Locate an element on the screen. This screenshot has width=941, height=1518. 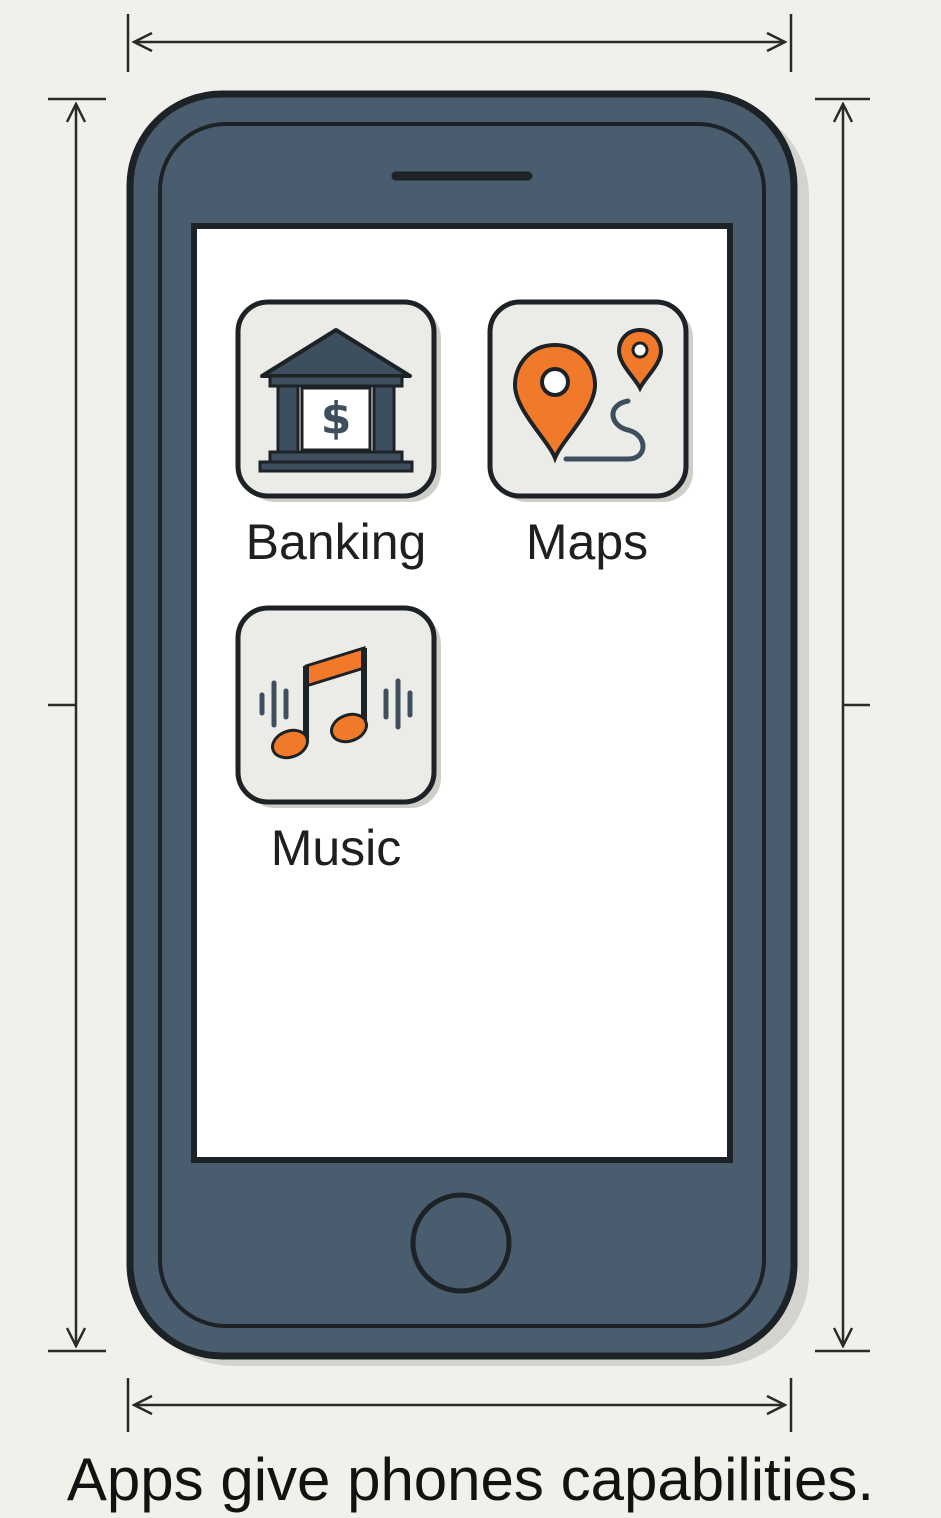
home-button is located at coordinates (461, 1243).